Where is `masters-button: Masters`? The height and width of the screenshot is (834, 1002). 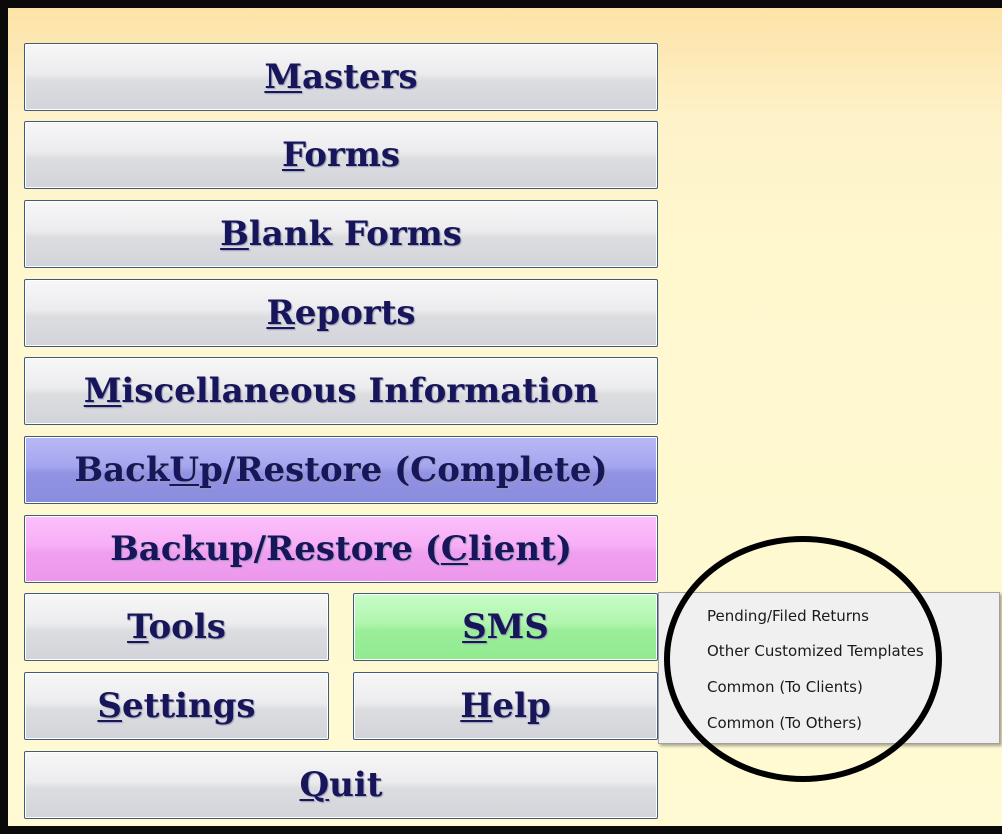 masters-button: Masters is located at coordinates (341, 77).